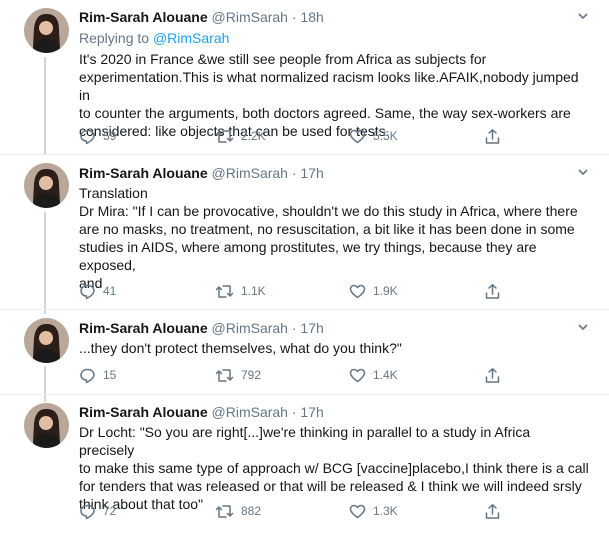 This screenshot has width=609, height=534. I want to click on reply-count: 41, so click(110, 291).